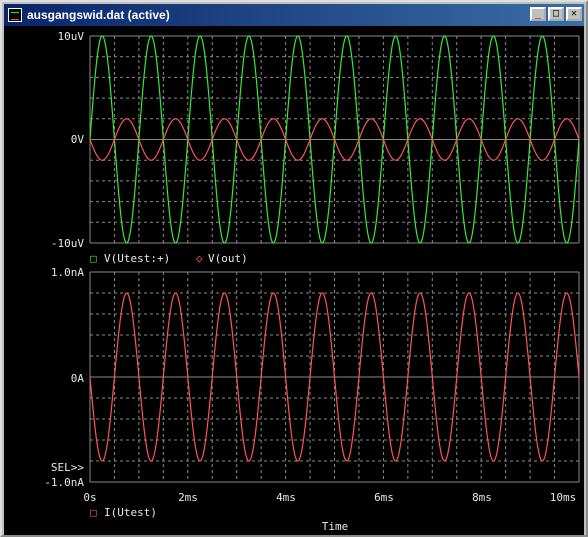 The width and height of the screenshot is (588, 537). Describe the element at coordinates (67, 467) in the screenshot. I see `sel-marker: SEL>>` at that location.